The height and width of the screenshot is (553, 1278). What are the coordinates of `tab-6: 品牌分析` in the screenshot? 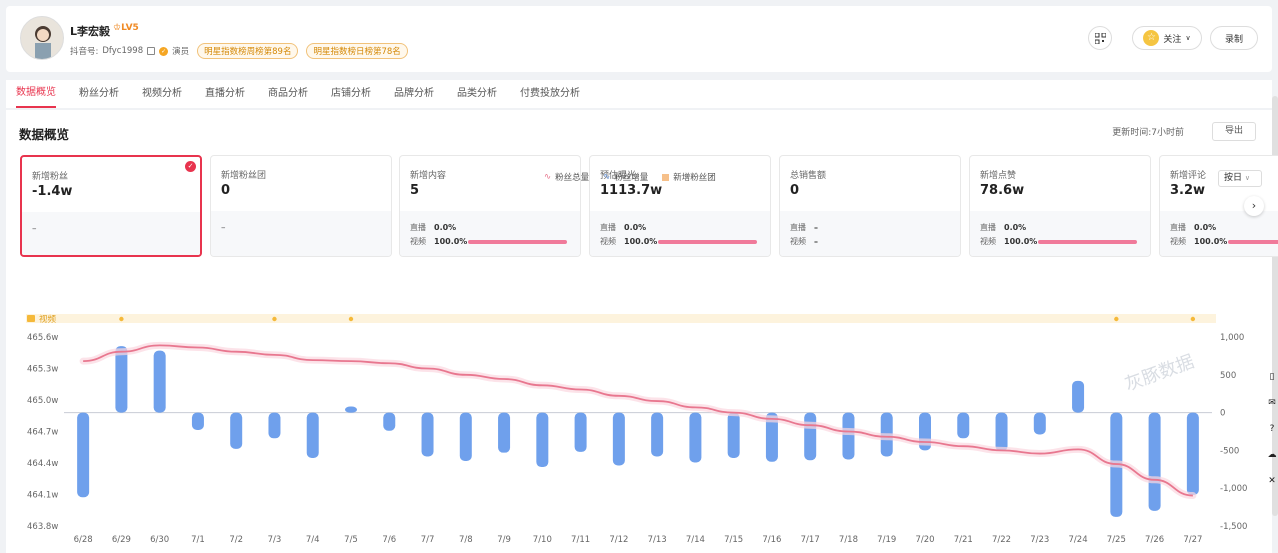 It's located at (414, 94).